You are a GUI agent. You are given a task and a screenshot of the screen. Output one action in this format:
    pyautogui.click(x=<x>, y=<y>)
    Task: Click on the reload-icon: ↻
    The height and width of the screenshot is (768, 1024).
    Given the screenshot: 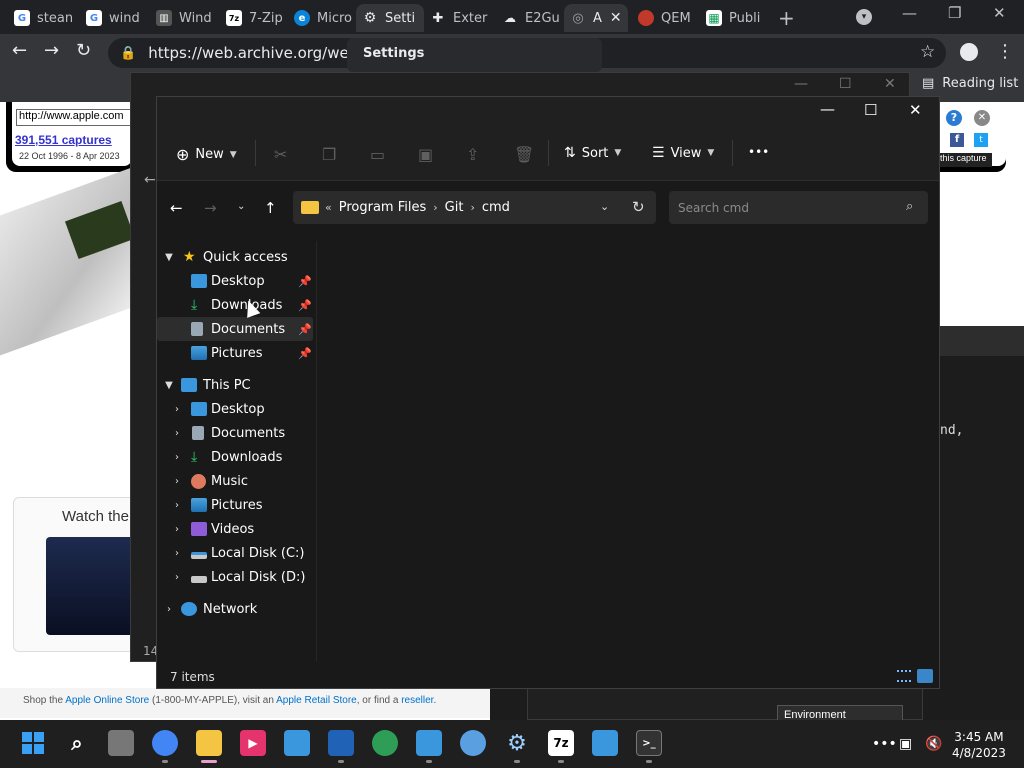 What is the action you would take?
    pyautogui.click(x=83, y=50)
    